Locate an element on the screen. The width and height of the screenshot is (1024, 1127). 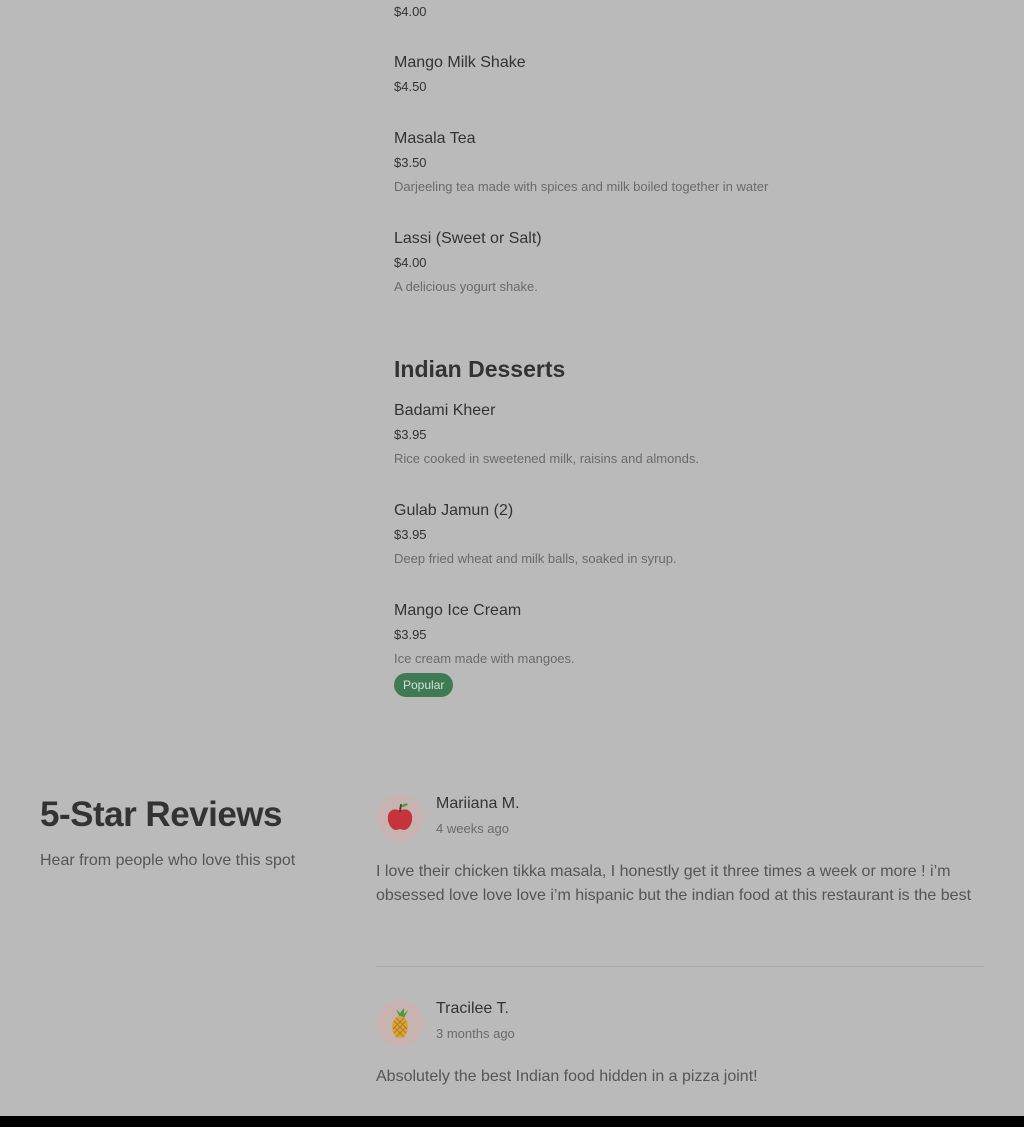
reviews-title: 5-Star Reviews is located at coordinates (161, 814).